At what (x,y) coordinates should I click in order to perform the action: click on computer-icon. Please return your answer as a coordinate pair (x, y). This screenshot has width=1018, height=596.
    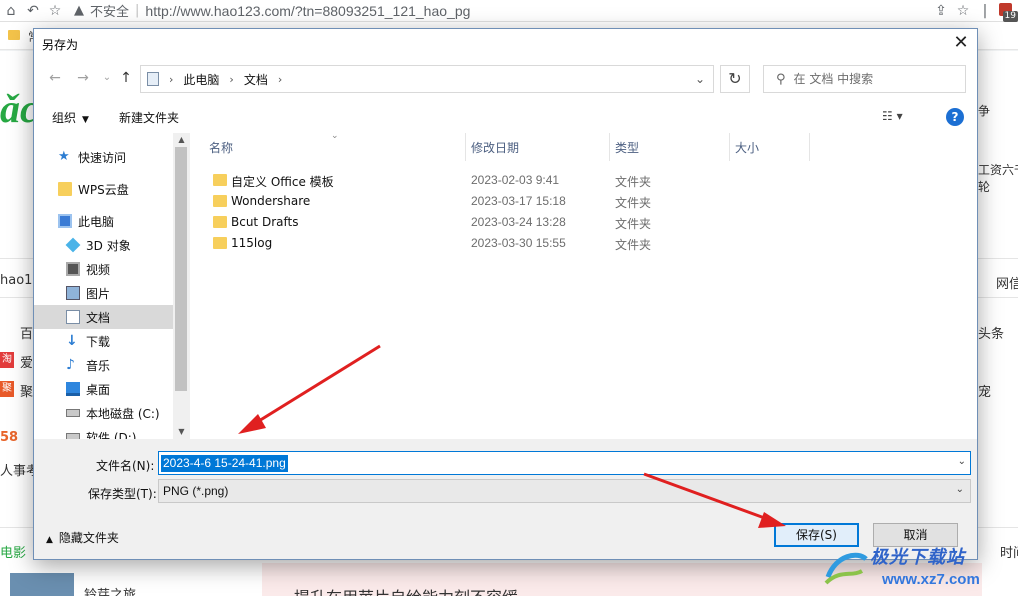
    Looking at the image, I should click on (65, 221).